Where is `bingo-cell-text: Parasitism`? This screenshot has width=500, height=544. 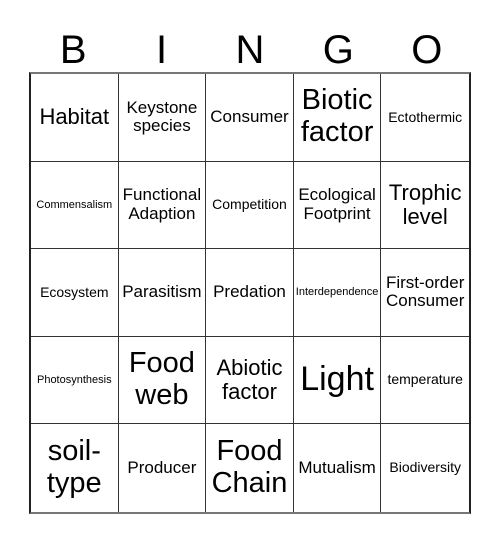
bingo-cell-text: Parasitism is located at coordinates (162, 292).